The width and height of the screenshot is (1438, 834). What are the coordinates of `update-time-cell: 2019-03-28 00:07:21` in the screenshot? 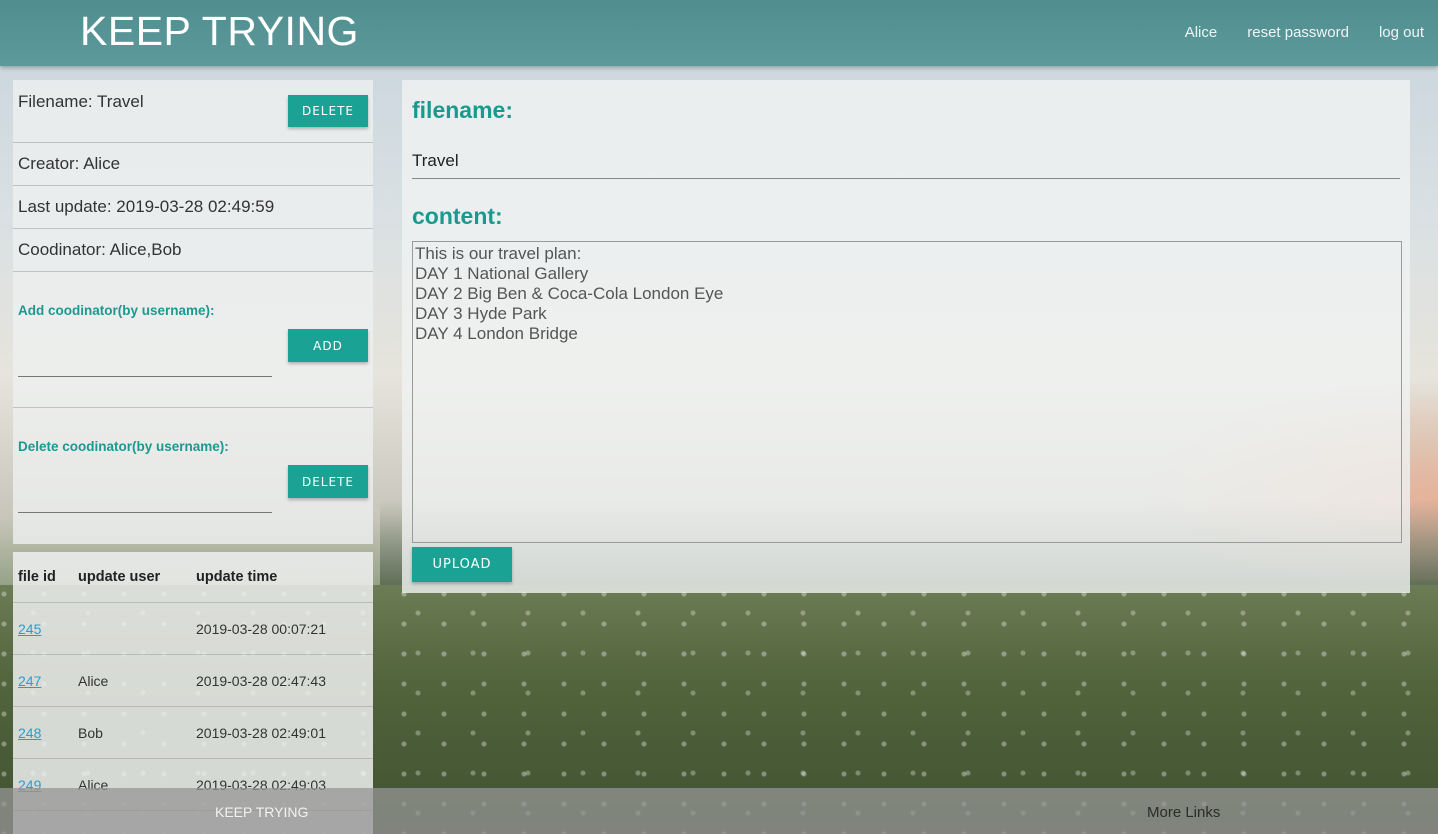 It's located at (261, 629).